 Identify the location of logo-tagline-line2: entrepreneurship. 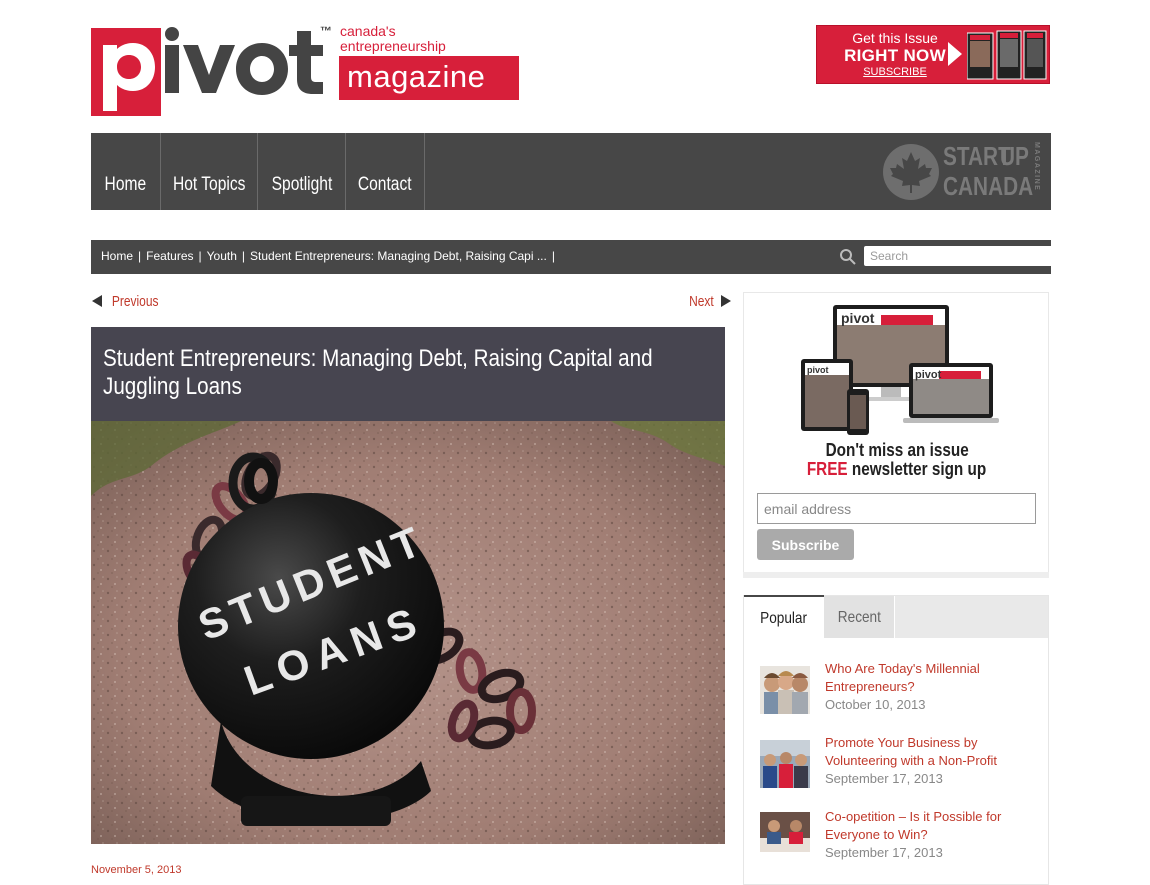
(393, 46).